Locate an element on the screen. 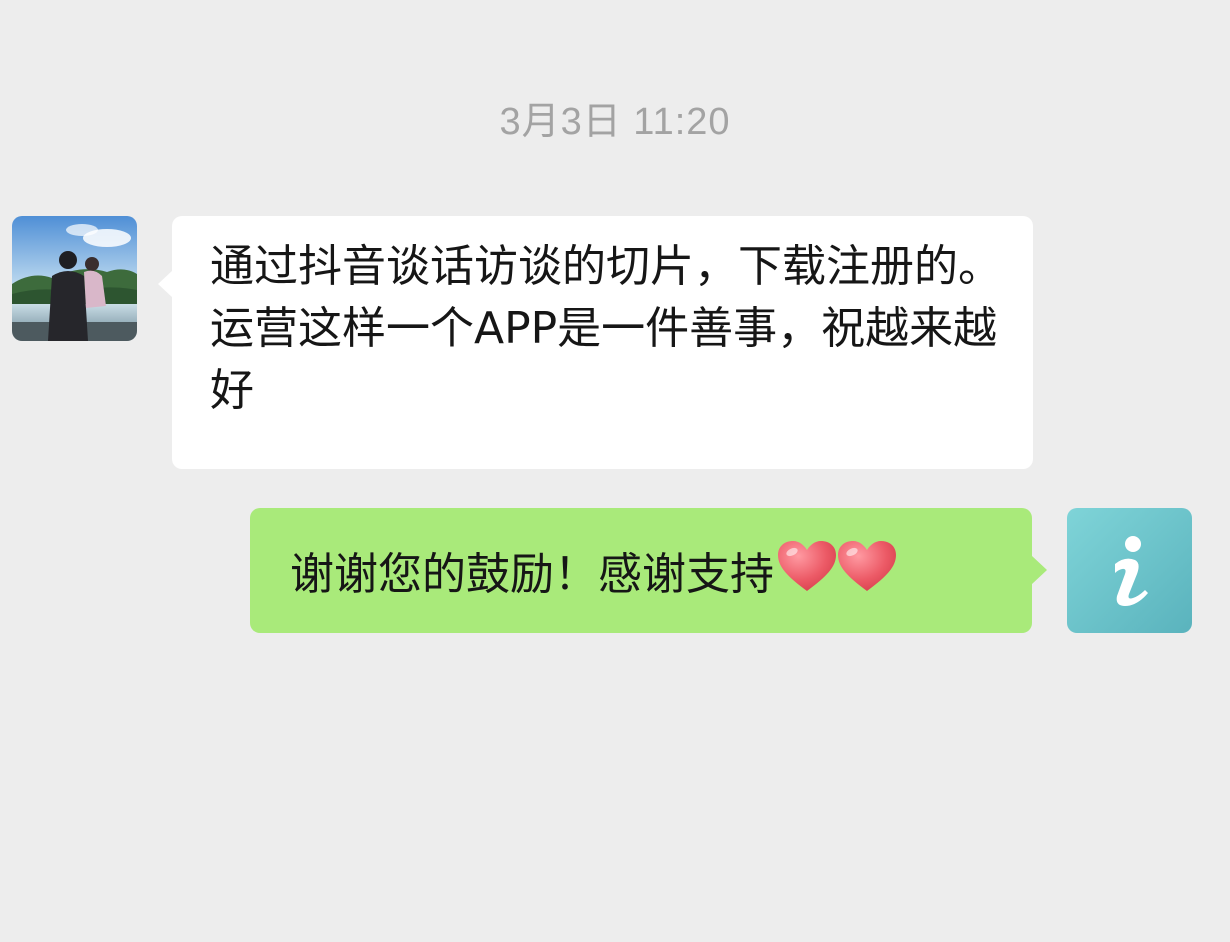 Image resolution: width=1230 pixels, height=942 pixels. contact-avatar-photo is located at coordinates (74, 278).